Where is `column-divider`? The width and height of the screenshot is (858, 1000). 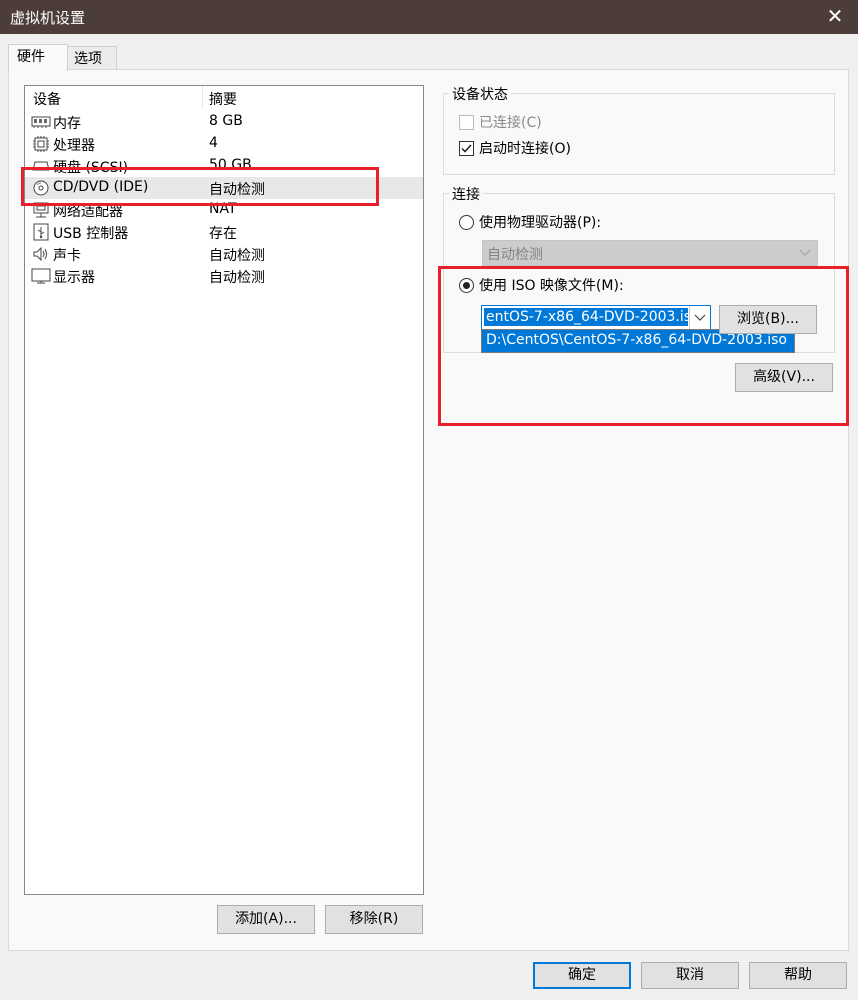 column-divider is located at coordinates (202, 97).